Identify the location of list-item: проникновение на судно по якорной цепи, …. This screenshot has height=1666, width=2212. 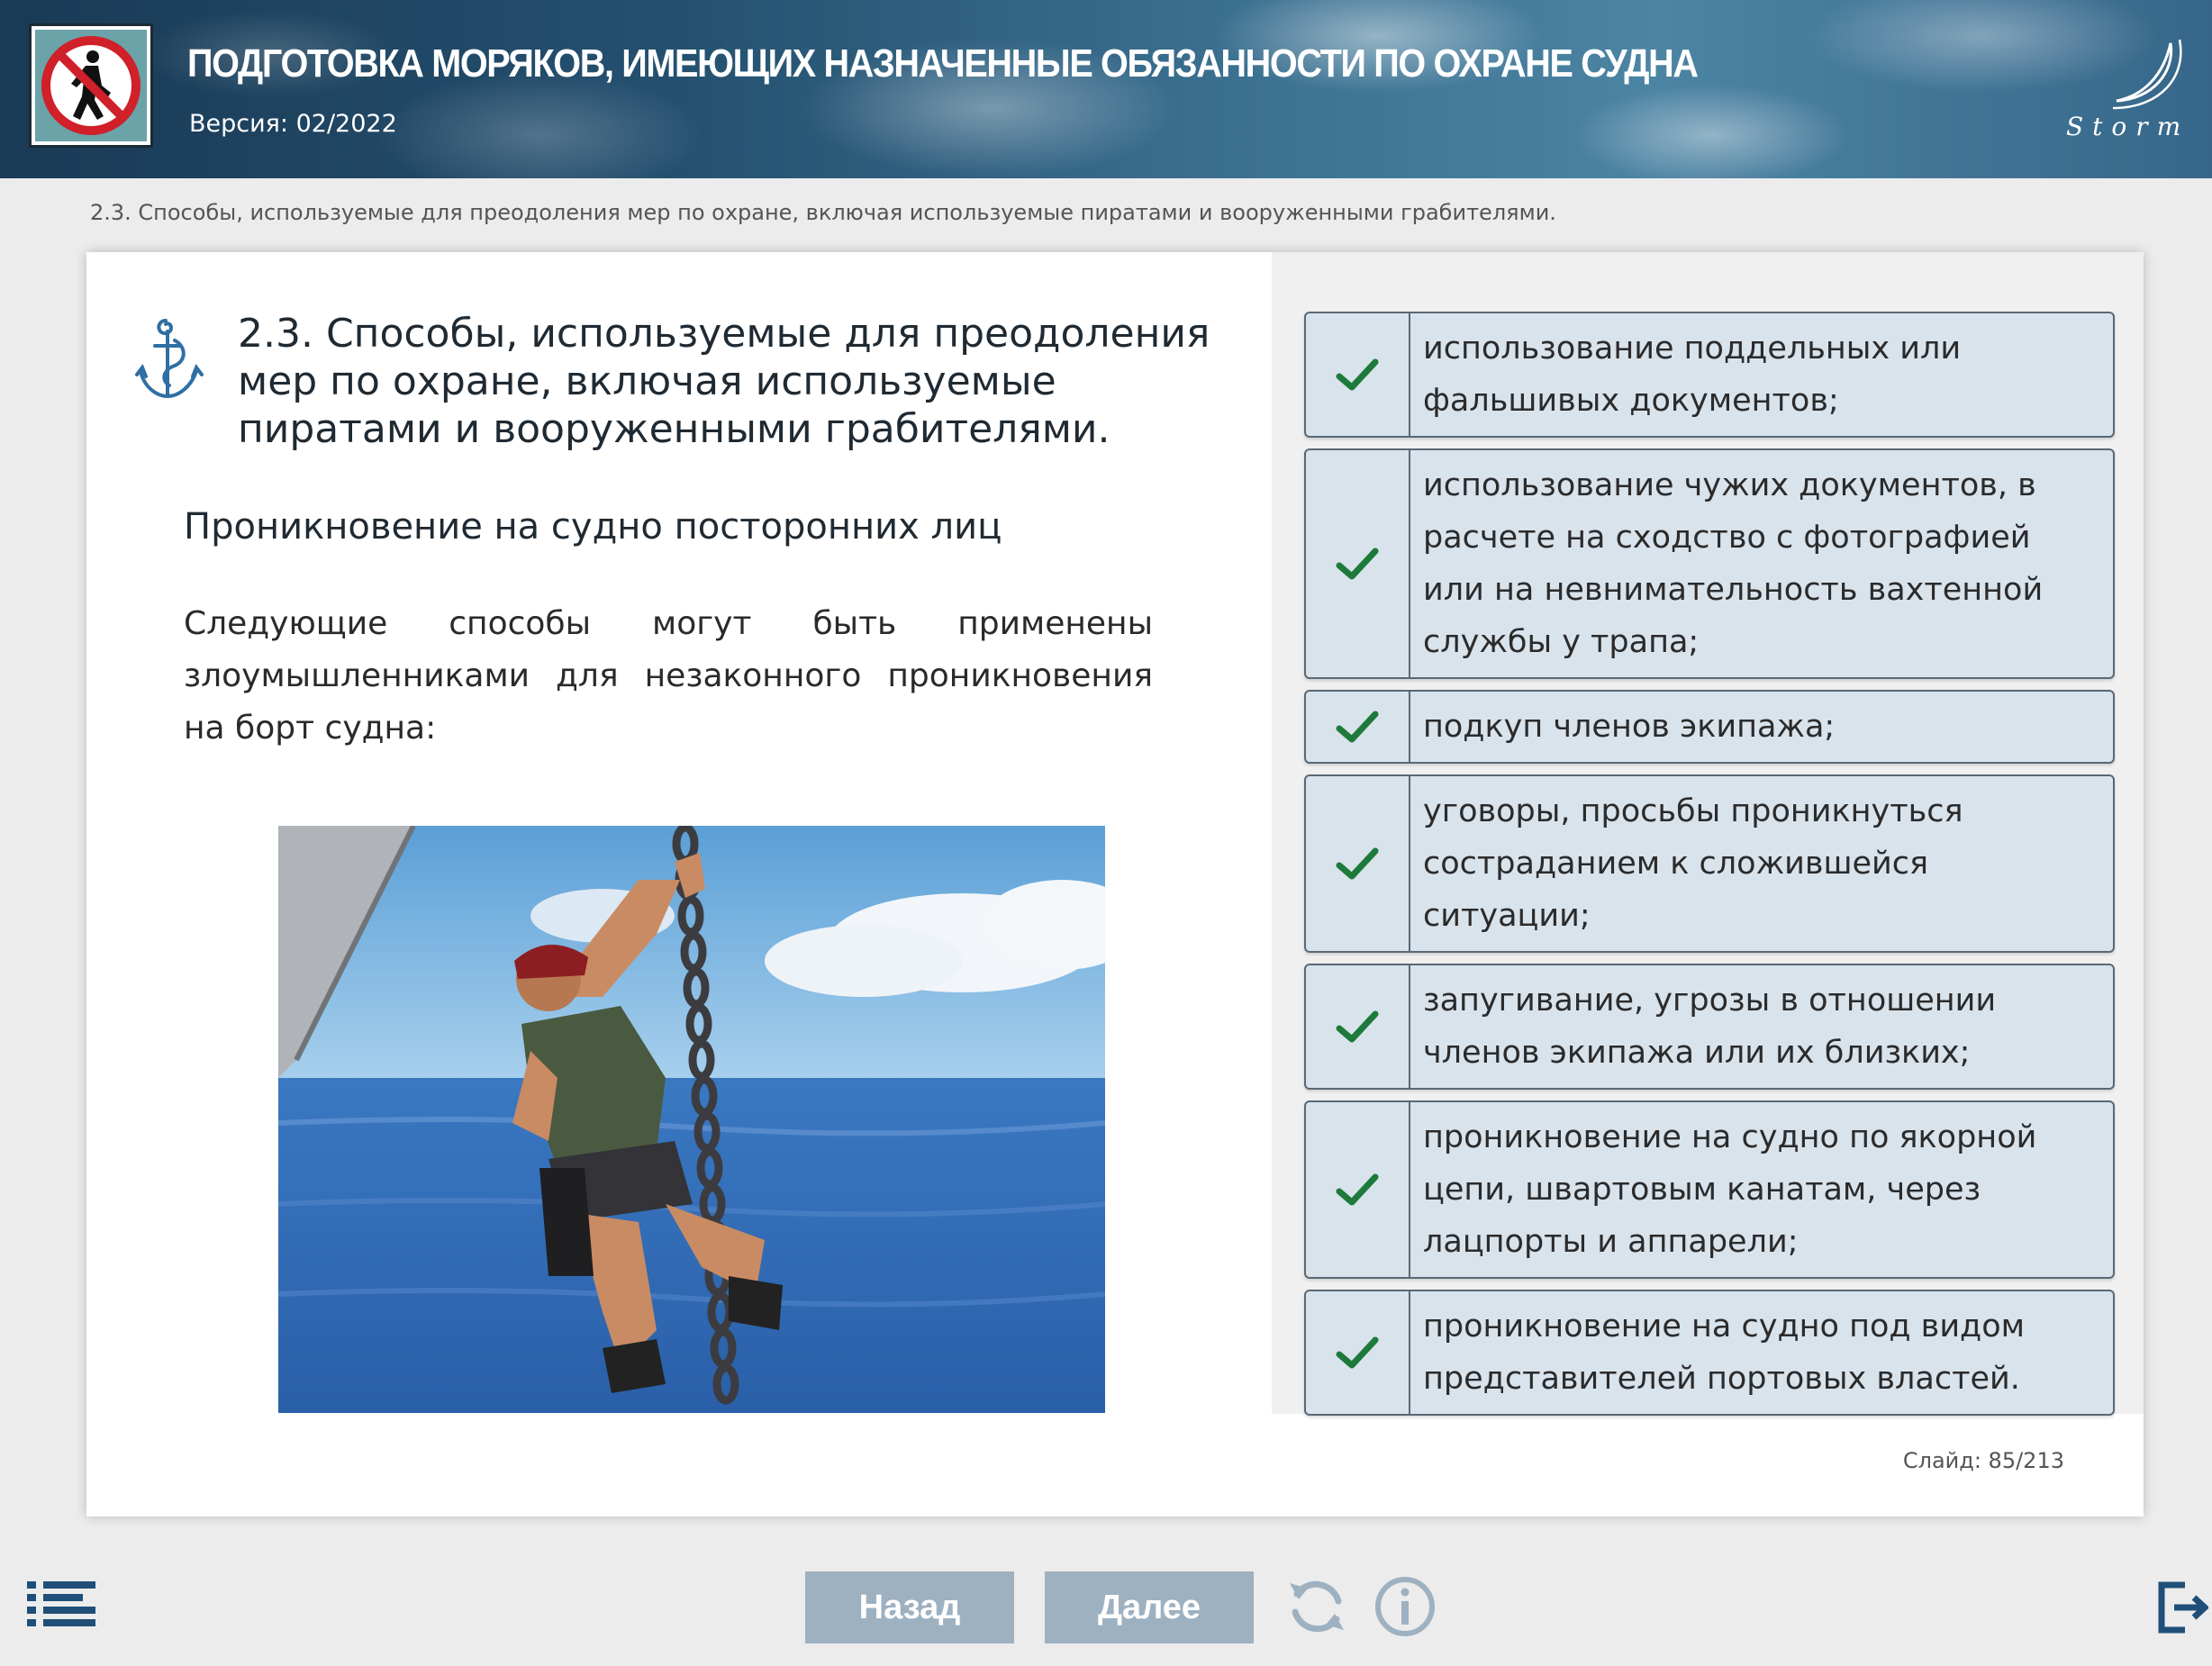
(1709, 1190).